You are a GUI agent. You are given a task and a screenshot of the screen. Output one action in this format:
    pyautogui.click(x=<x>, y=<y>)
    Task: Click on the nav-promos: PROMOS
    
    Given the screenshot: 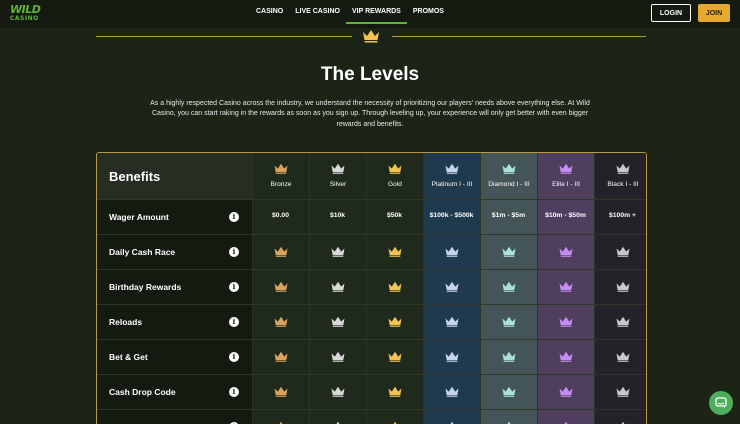 What is the action you would take?
    pyautogui.click(x=428, y=12)
    